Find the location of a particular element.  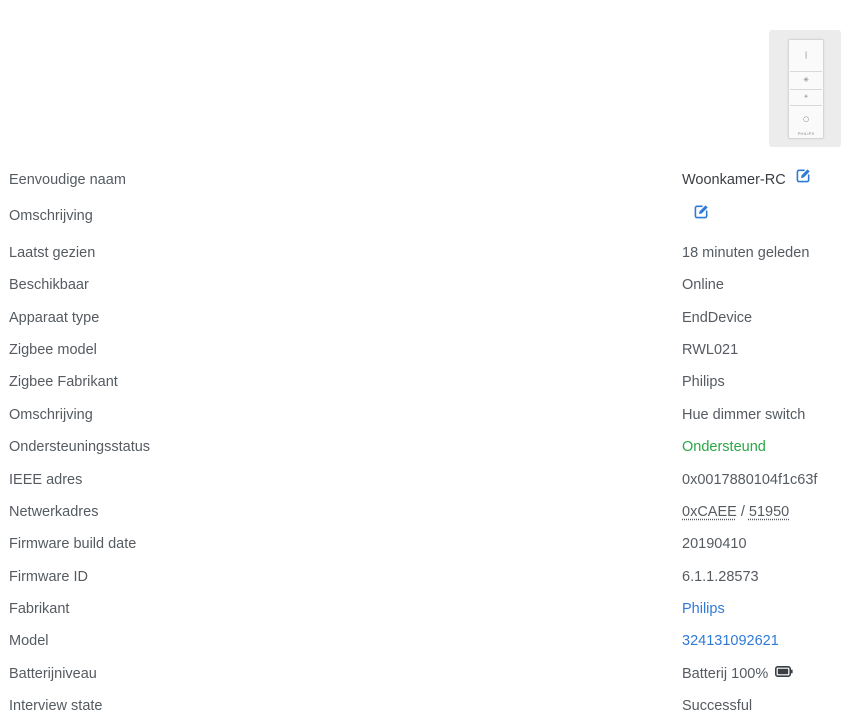

row-label: Firmware ID is located at coordinates (48, 577).